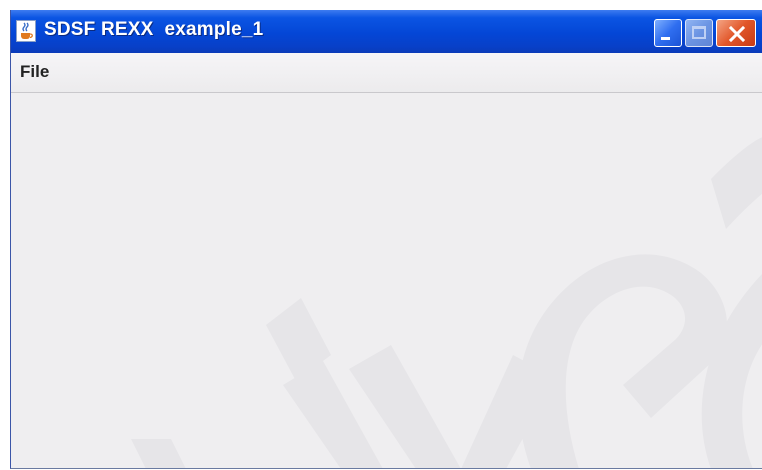 Image resolution: width=762 pixels, height=470 pixels. I want to click on close-icon, so click(737, 34).